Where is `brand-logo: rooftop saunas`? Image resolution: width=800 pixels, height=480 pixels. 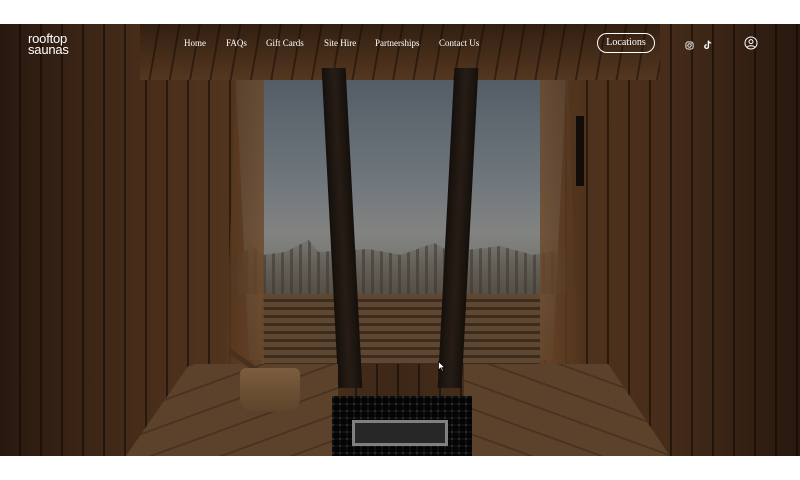
brand-logo: rooftop saunas is located at coordinates (58, 44).